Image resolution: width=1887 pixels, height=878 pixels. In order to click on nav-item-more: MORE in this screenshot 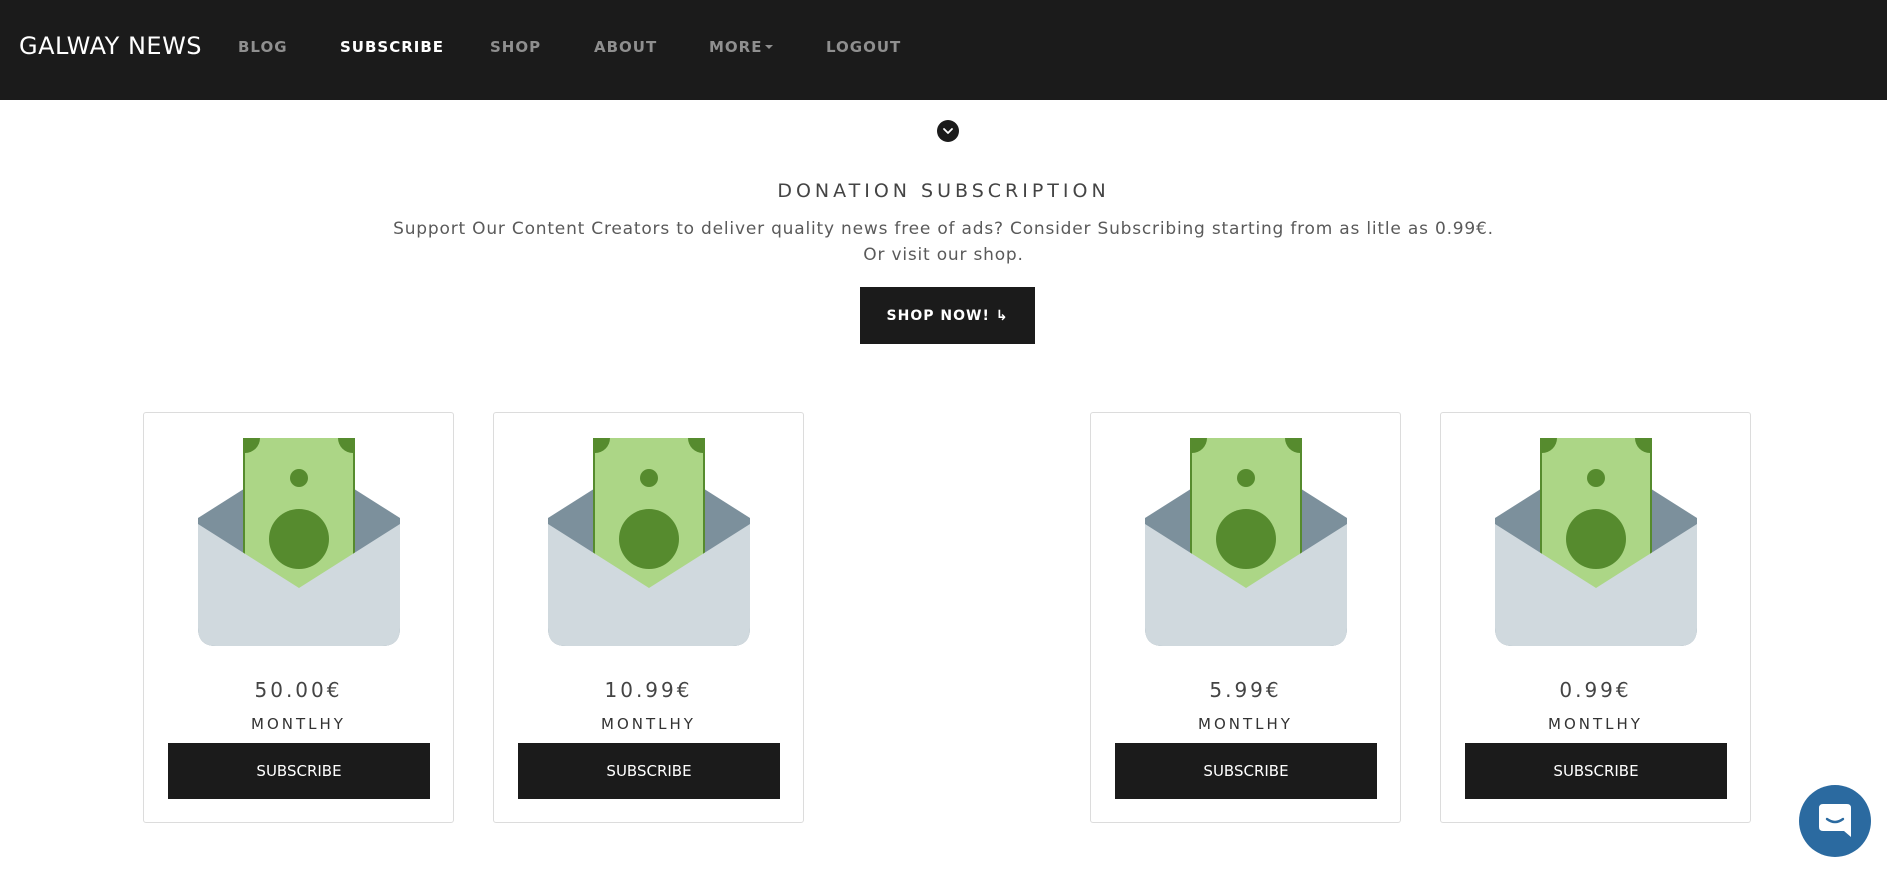, I will do `click(741, 47)`.